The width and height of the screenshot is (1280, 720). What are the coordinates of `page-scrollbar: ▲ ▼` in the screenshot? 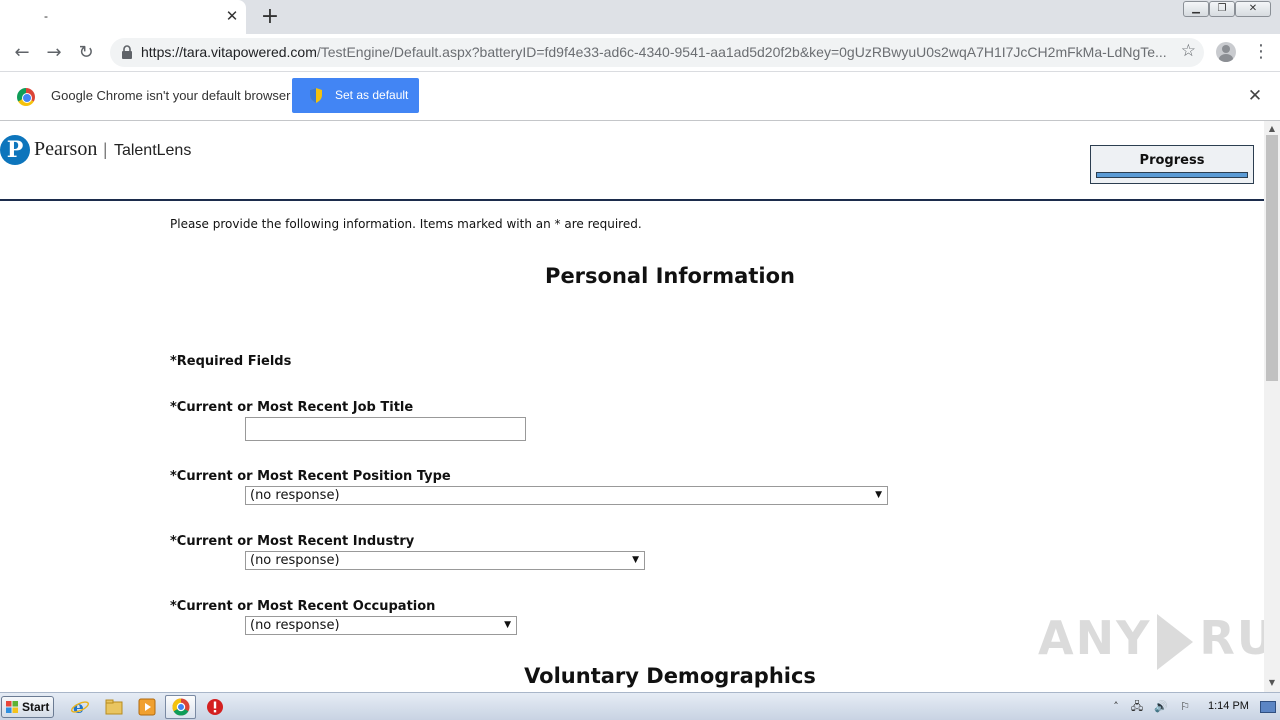 It's located at (1272, 406).